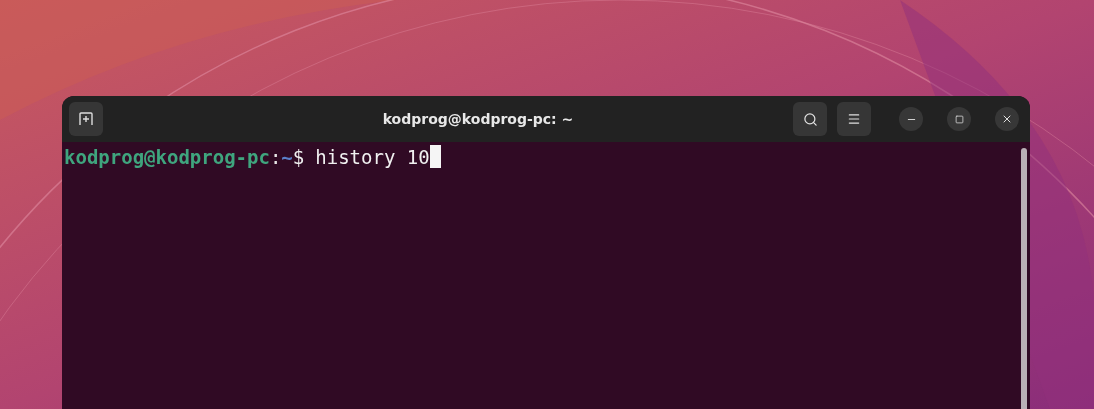 Image resolution: width=1094 pixels, height=409 pixels. What do you see at coordinates (372, 157) in the screenshot?
I see `command-text: history 10` at bounding box center [372, 157].